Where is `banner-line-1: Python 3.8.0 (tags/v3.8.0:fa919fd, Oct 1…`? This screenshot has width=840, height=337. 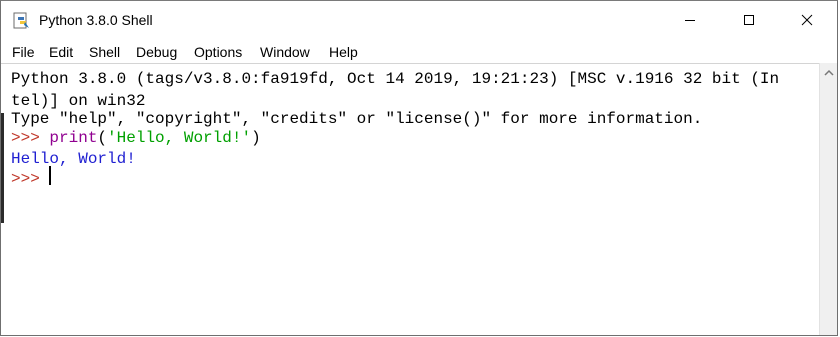
banner-line-1: Python 3.8.0 (tags/v3.8.0:fa919fd, Oct 1… is located at coordinates (395, 79).